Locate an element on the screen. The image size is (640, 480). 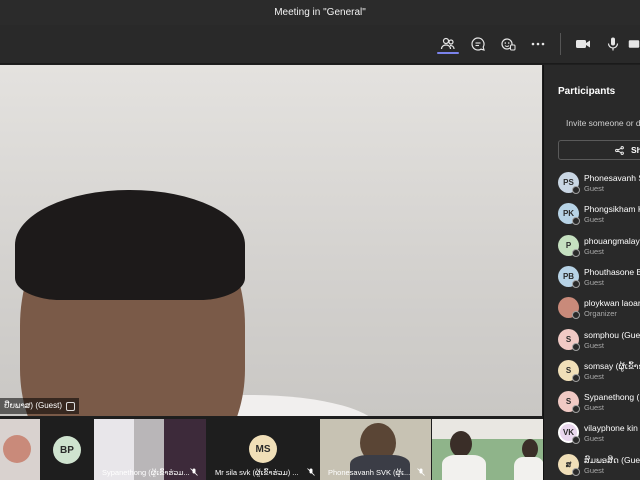
chat-button is located at coordinates (478, 44).